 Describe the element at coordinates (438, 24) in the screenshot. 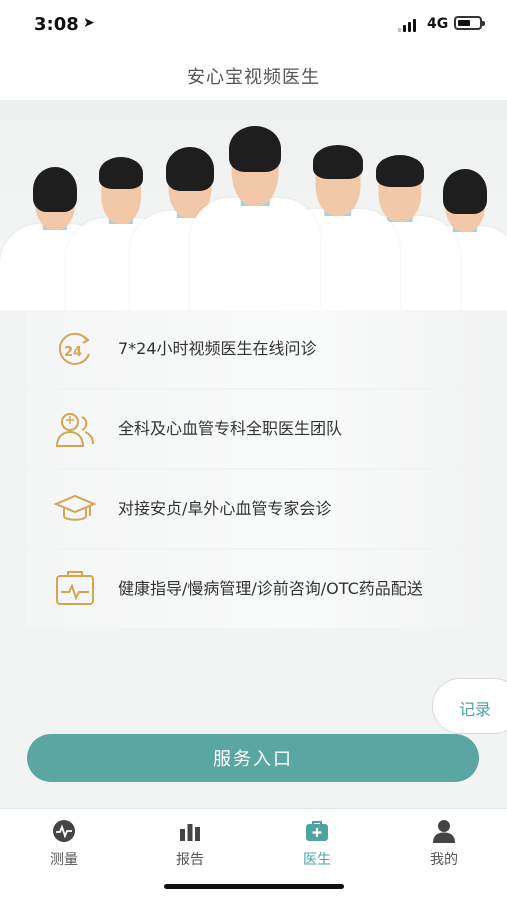

I see `network-type: 4G` at that location.